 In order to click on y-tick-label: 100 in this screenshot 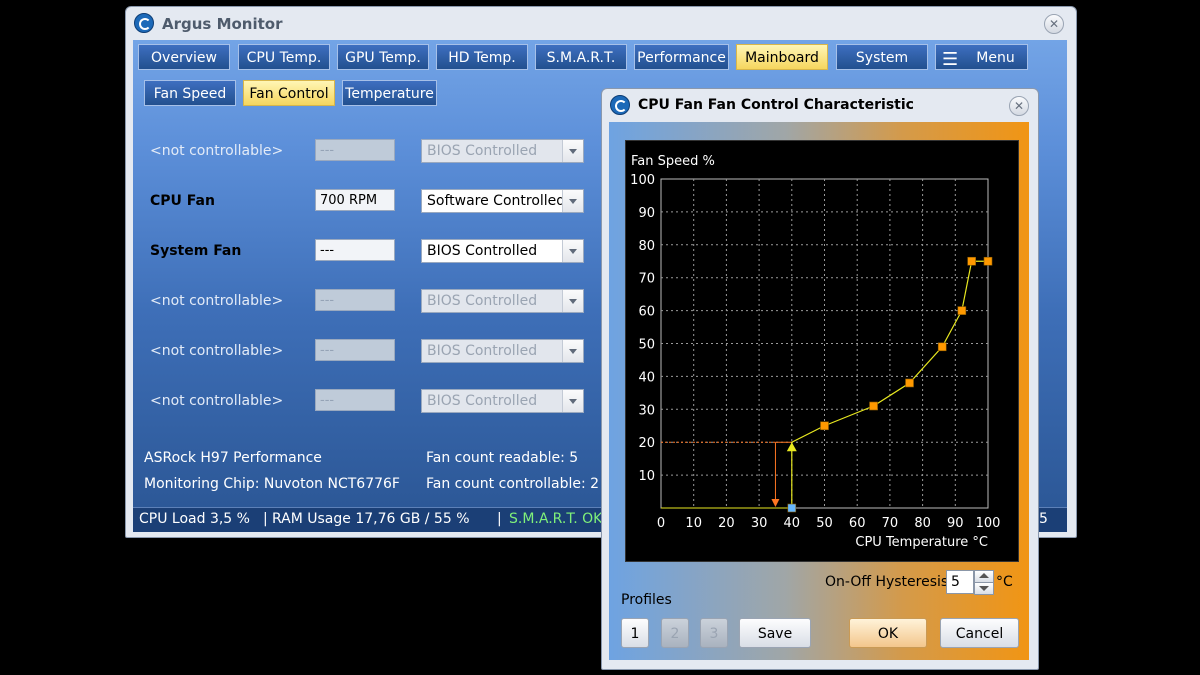, I will do `click(642, 180)`.